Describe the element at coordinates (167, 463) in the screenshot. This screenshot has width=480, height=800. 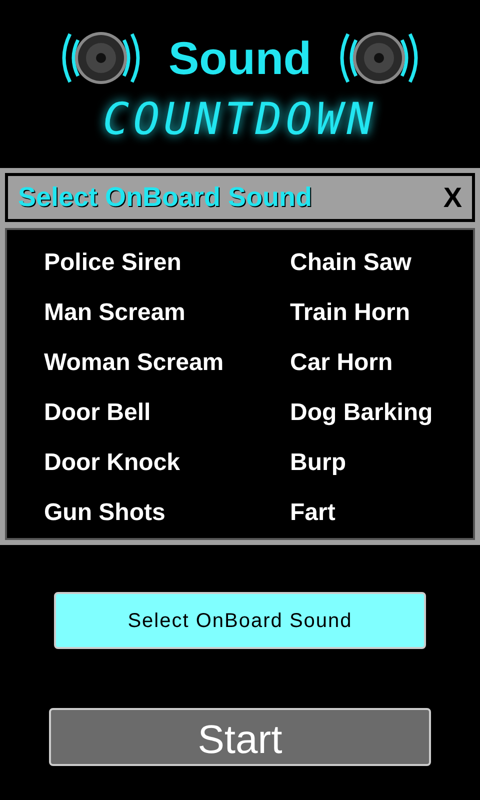
I see `sound-item: Door Knock` at that location.